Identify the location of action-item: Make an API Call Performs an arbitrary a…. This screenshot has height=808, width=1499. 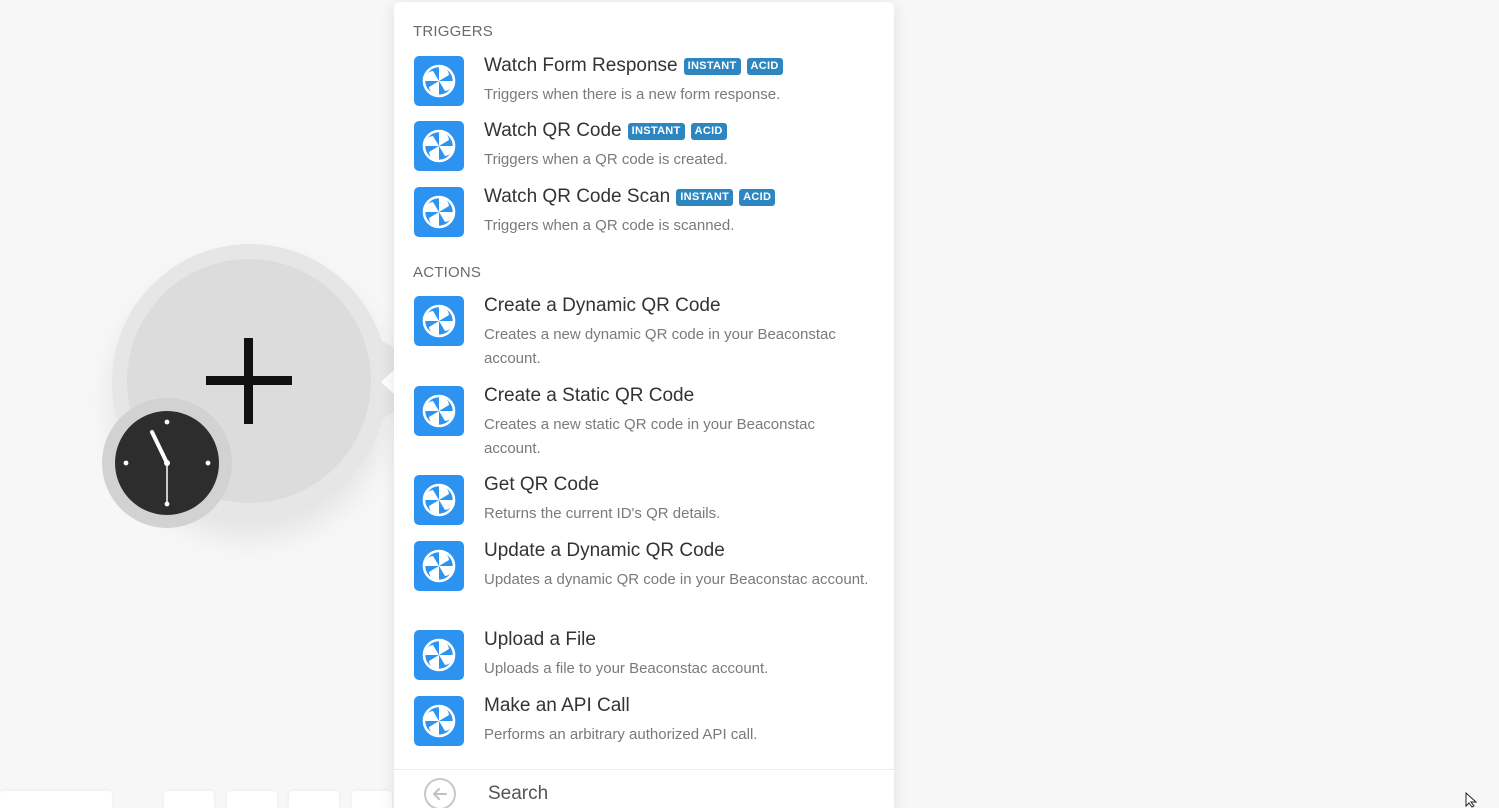
(644, 723).